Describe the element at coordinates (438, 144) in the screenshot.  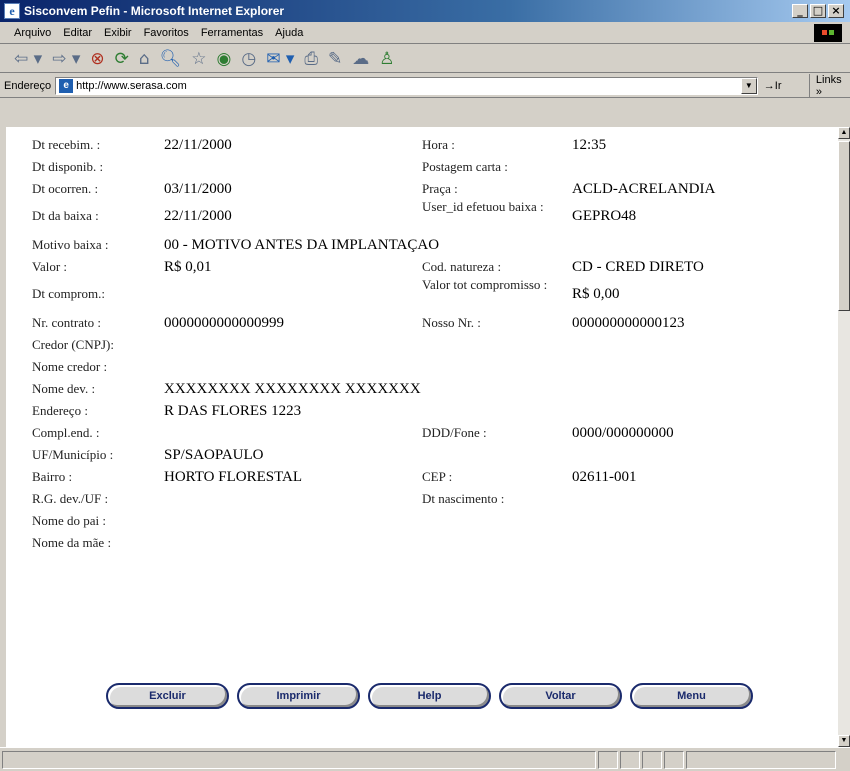
I see `field-label: Hora :` at that location.